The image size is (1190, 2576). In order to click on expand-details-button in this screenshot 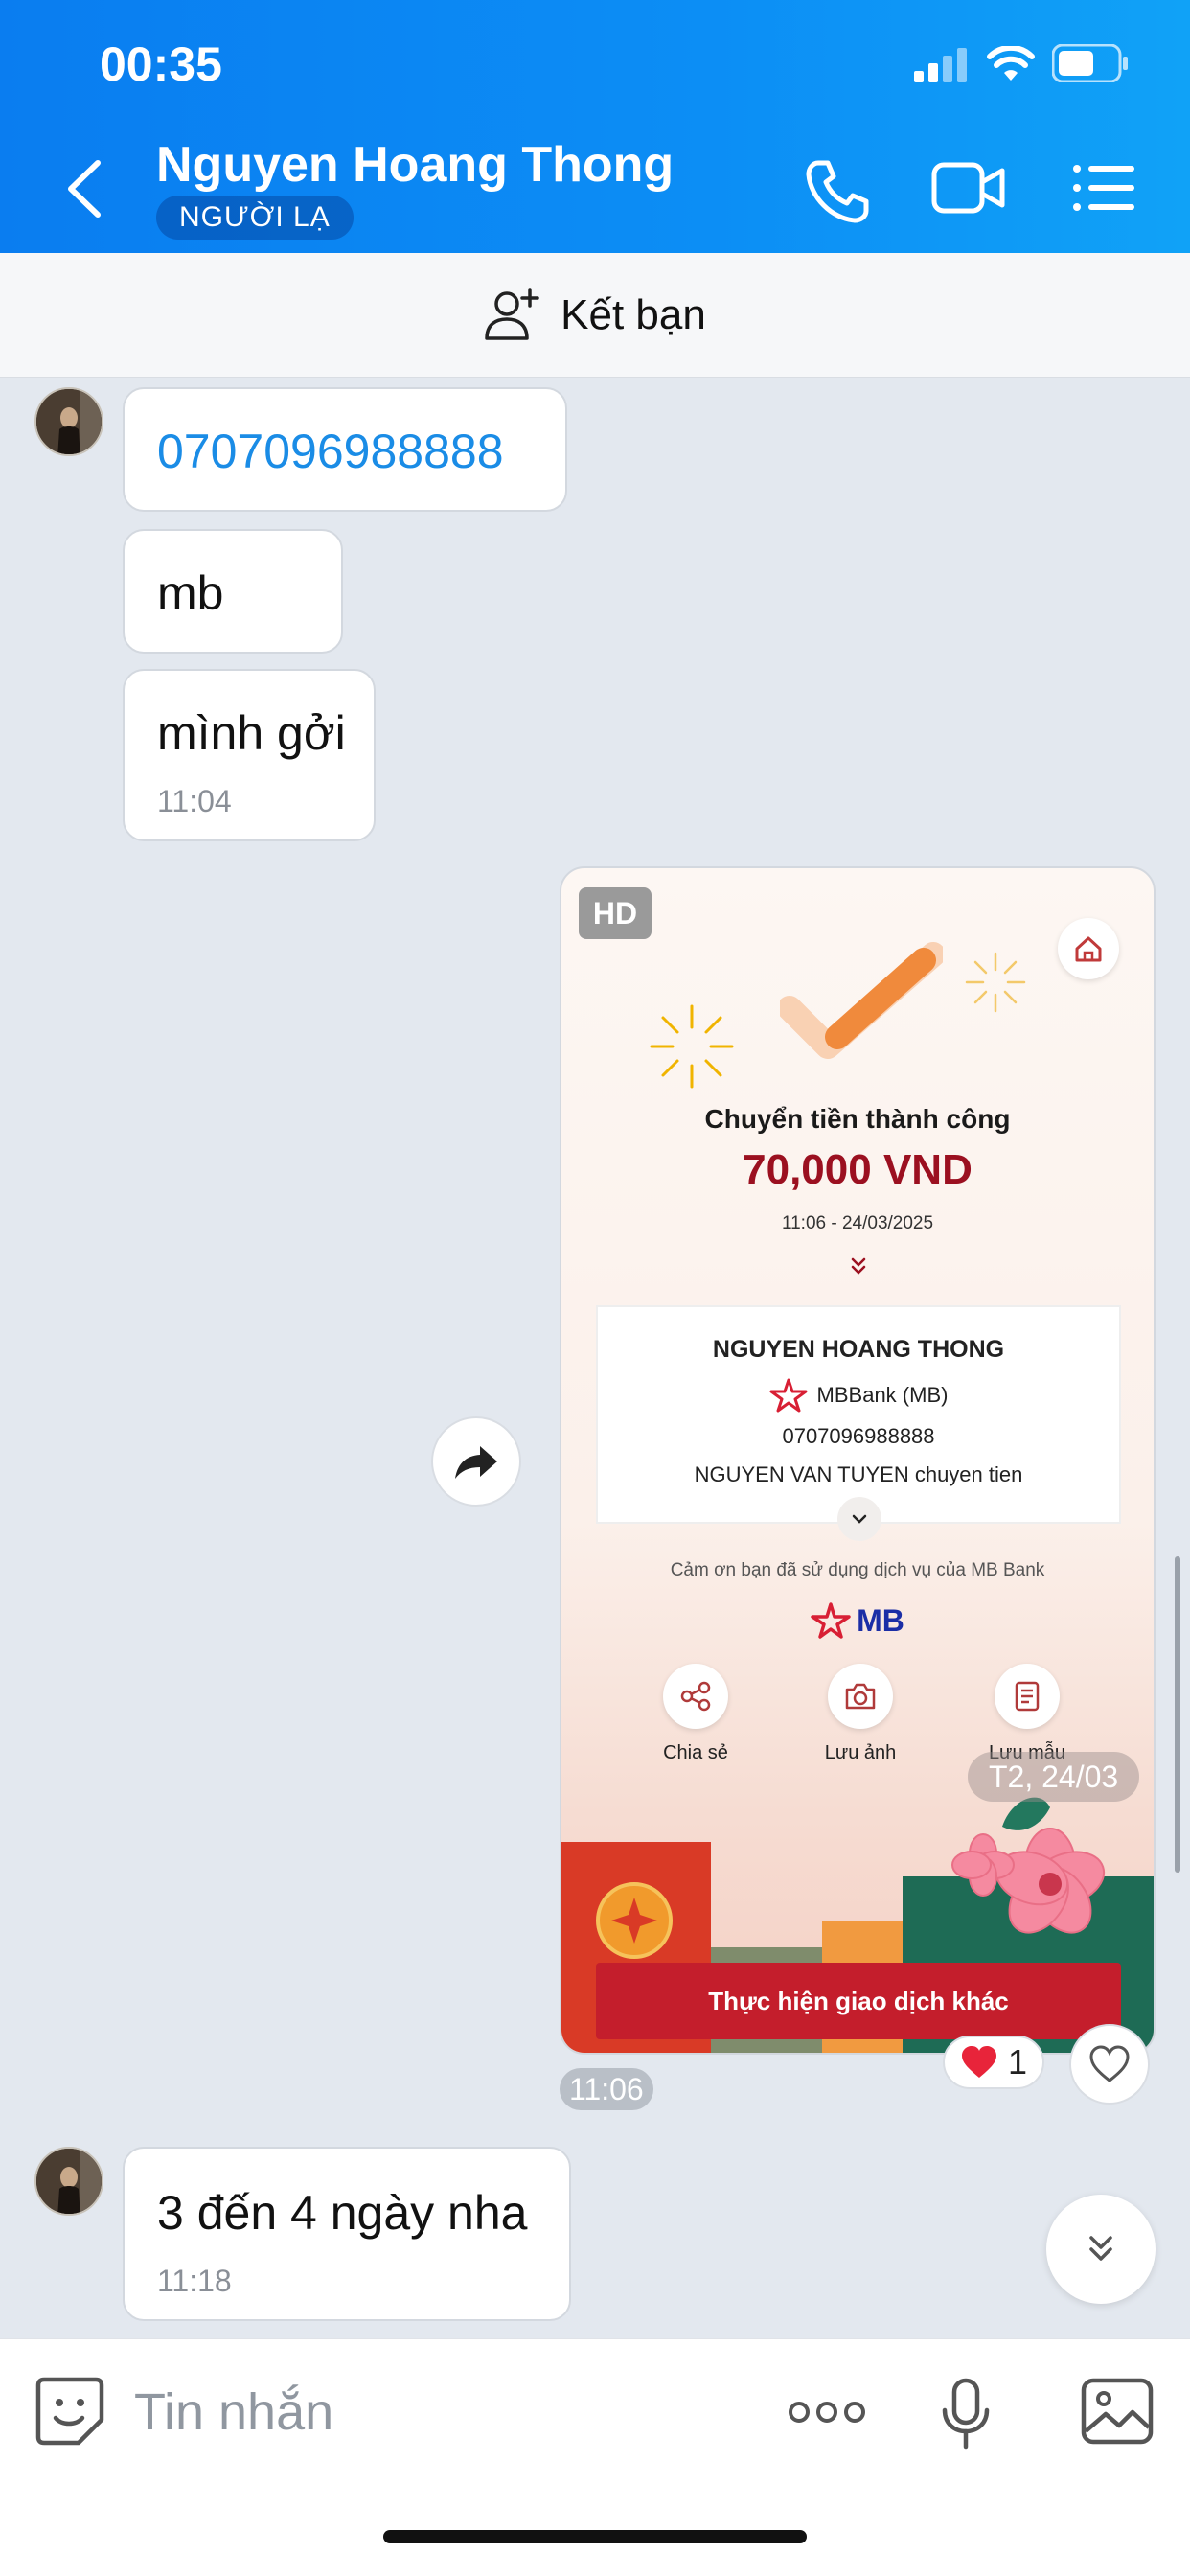, I will do `click(859, 1519)`.